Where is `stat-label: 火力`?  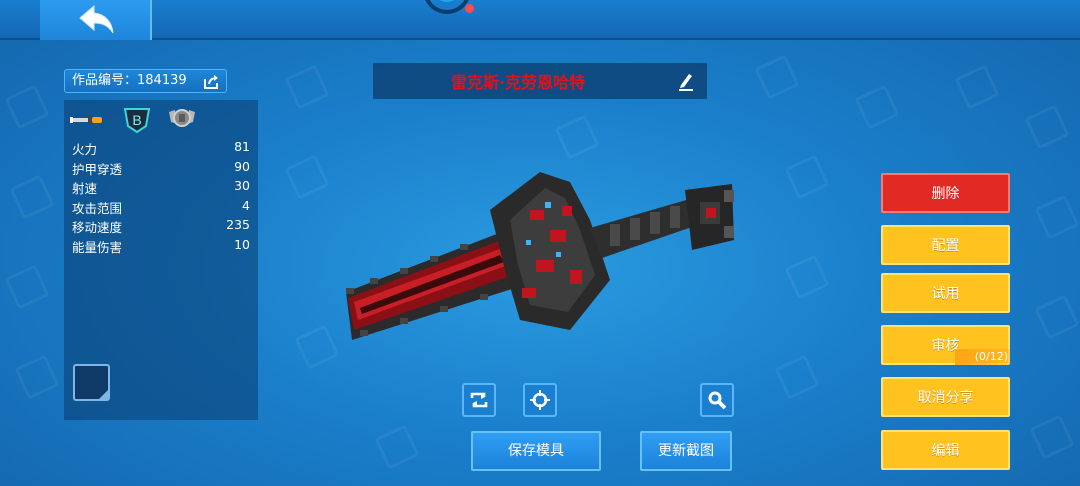
stat-label: 火力 is located at coordinates (85, 149).